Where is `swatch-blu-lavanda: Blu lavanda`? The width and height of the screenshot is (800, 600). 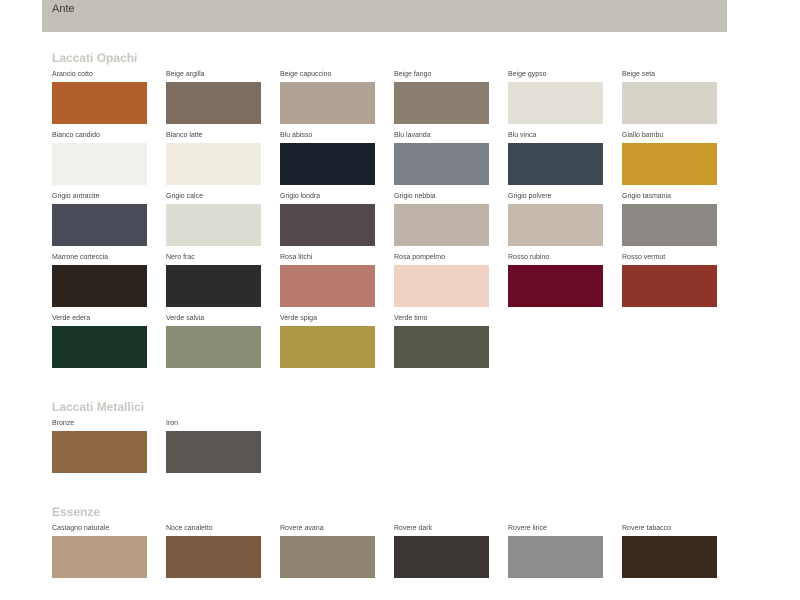
swatch-blu-lavanda: Blu lavanda is located at coordinates (441, 158).